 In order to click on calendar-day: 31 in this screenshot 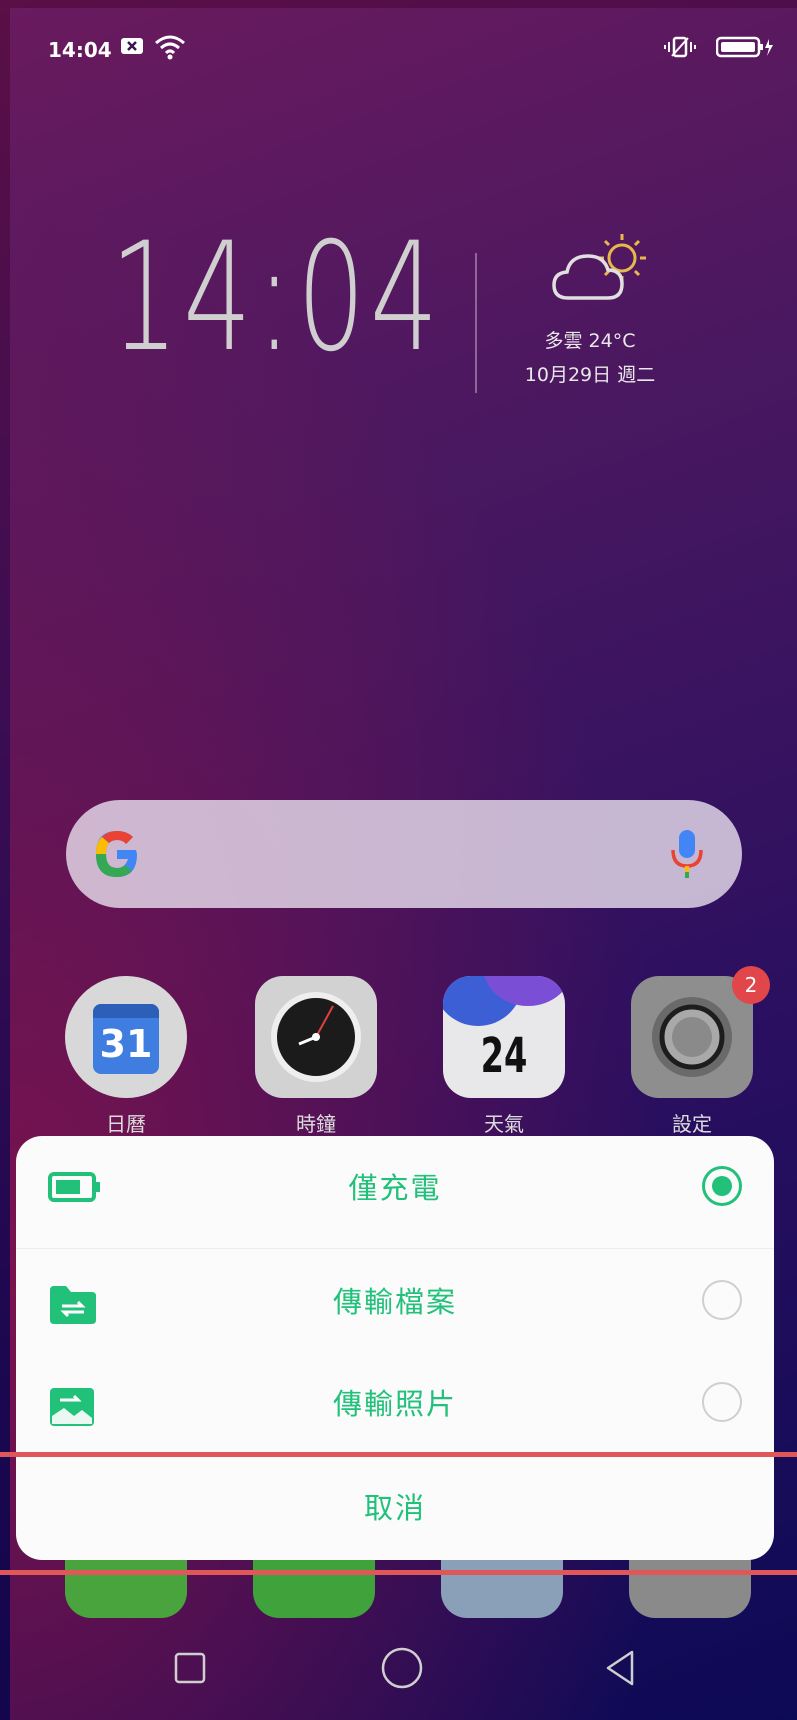, I will do `click(126, 1044)`.